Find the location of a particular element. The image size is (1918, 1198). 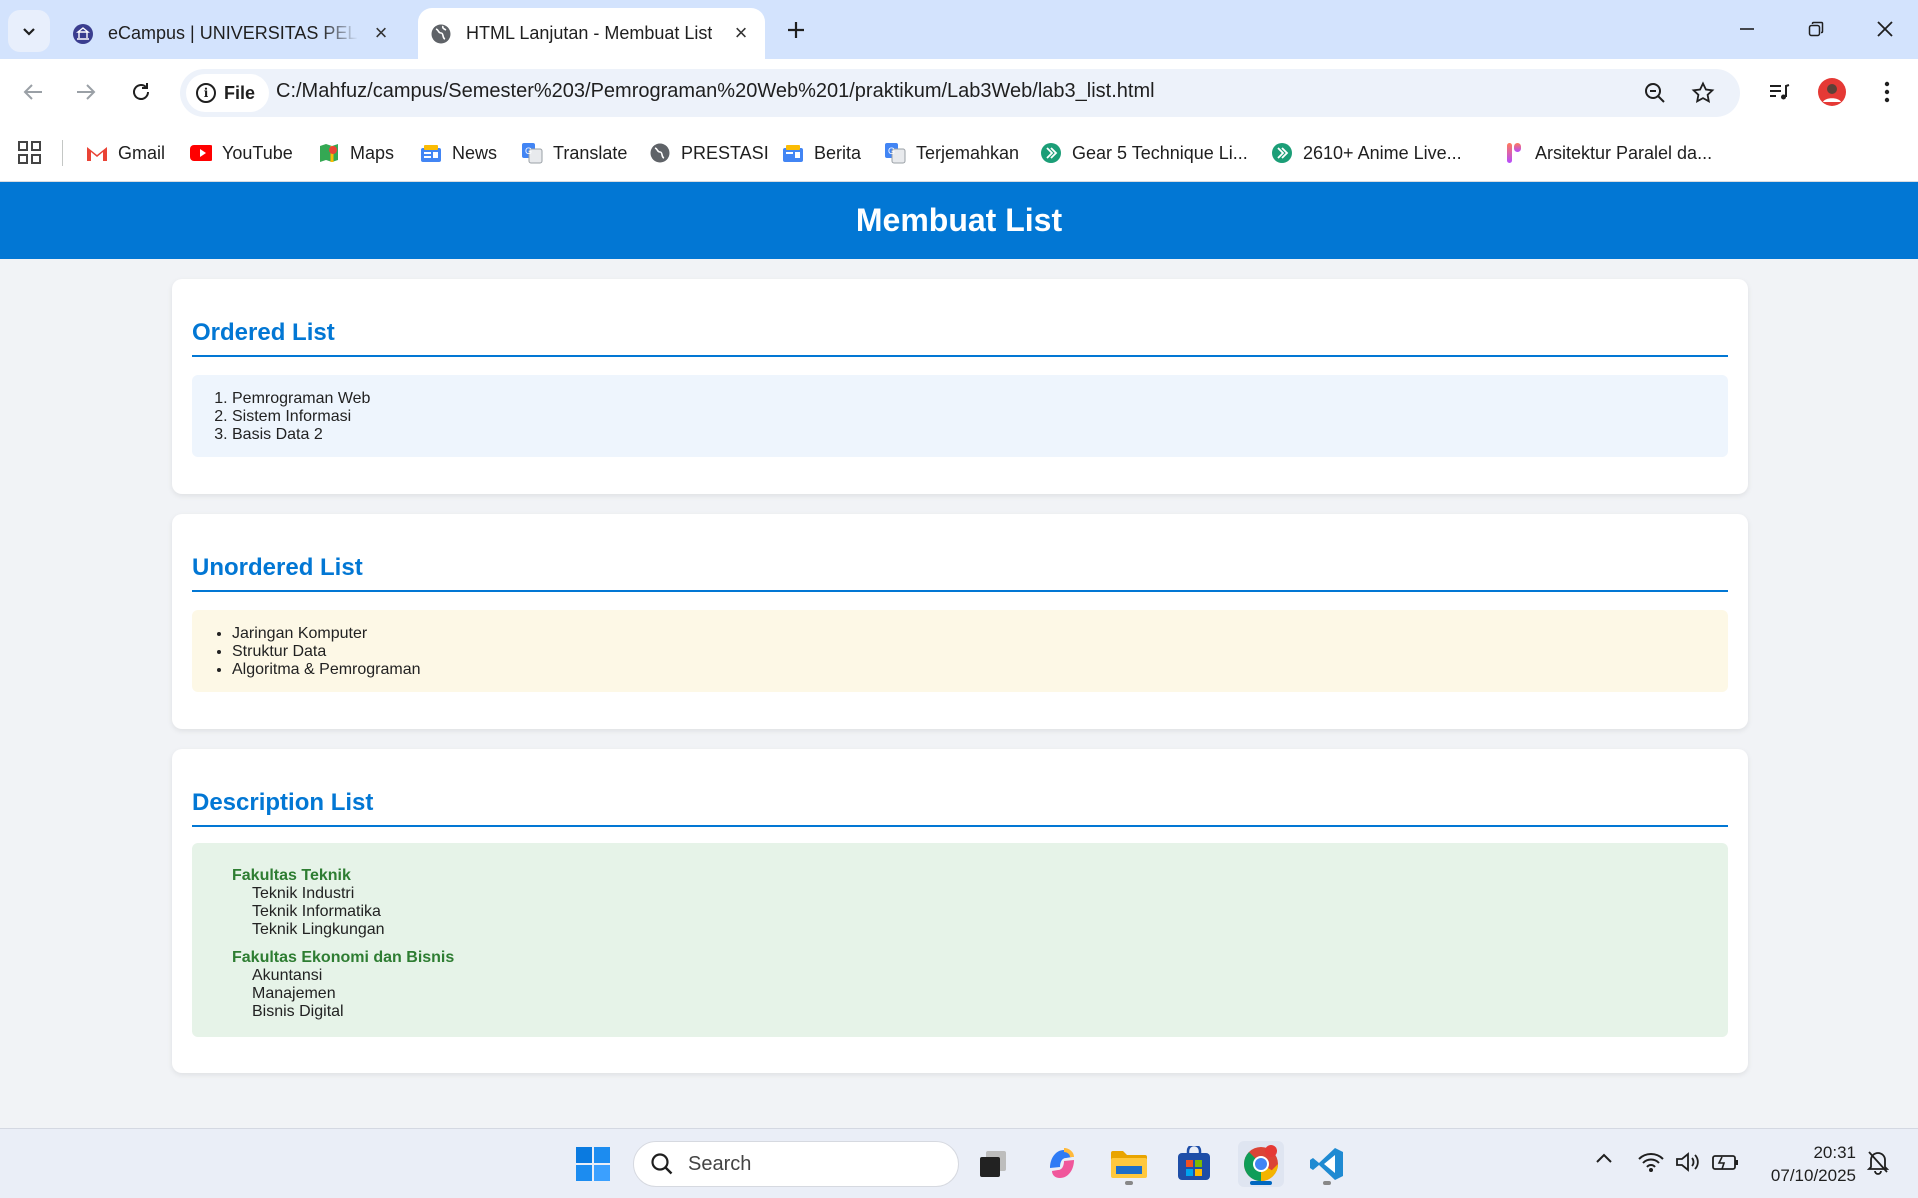

university-logo-icon is located at coordinates (83, 34).